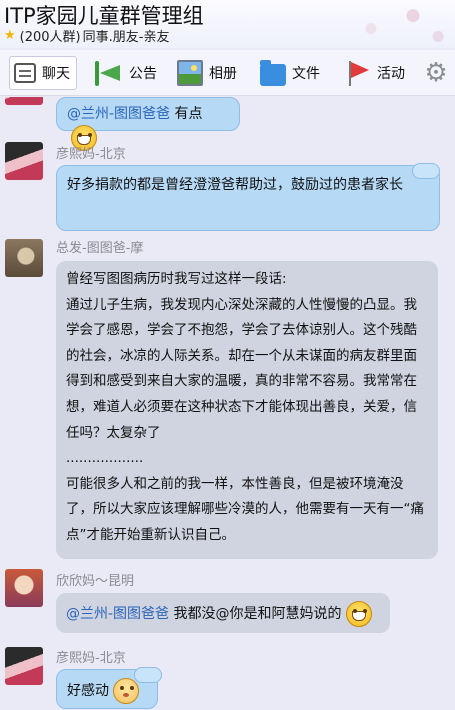  I want to click on megaphone-icon, so click(108, 73).